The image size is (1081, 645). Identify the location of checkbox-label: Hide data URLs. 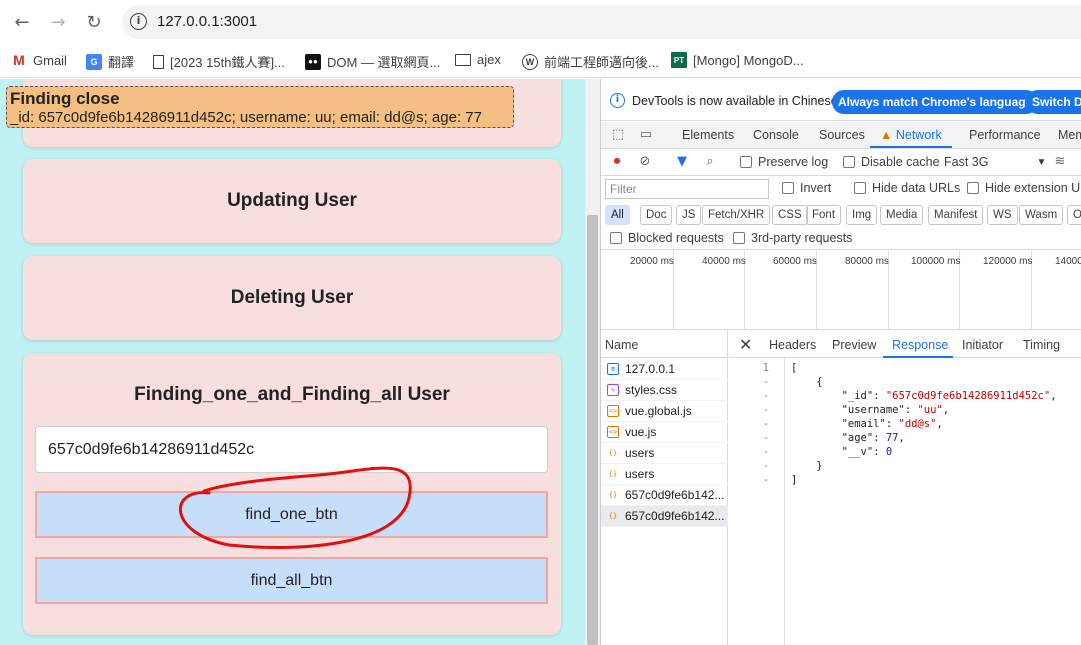
(916, 188).